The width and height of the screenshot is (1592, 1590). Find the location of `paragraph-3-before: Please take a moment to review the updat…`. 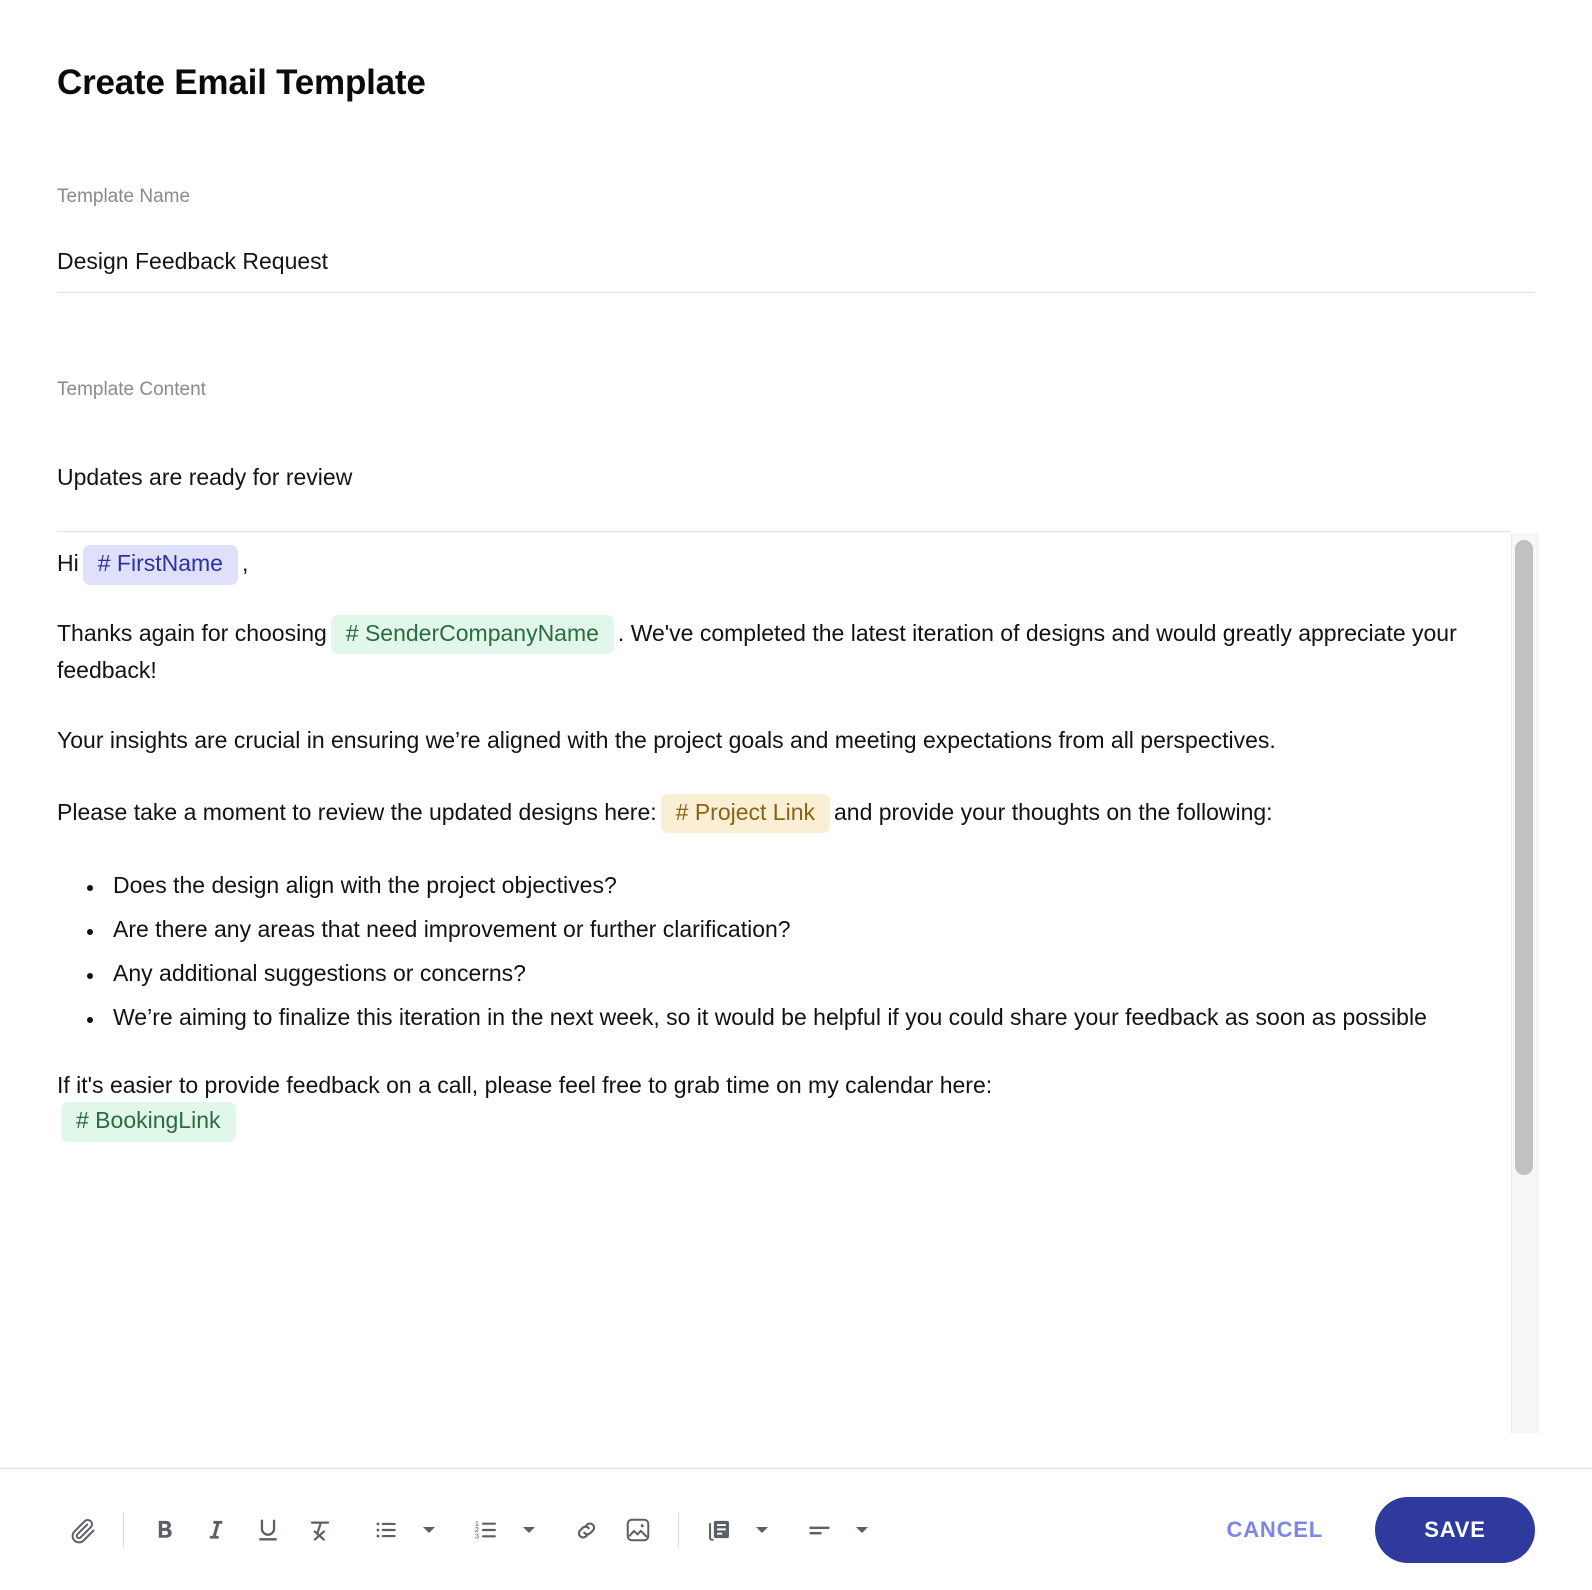

paragraph-3-before: Please take a moment to review the updat… is located at coordinates (357, 811).